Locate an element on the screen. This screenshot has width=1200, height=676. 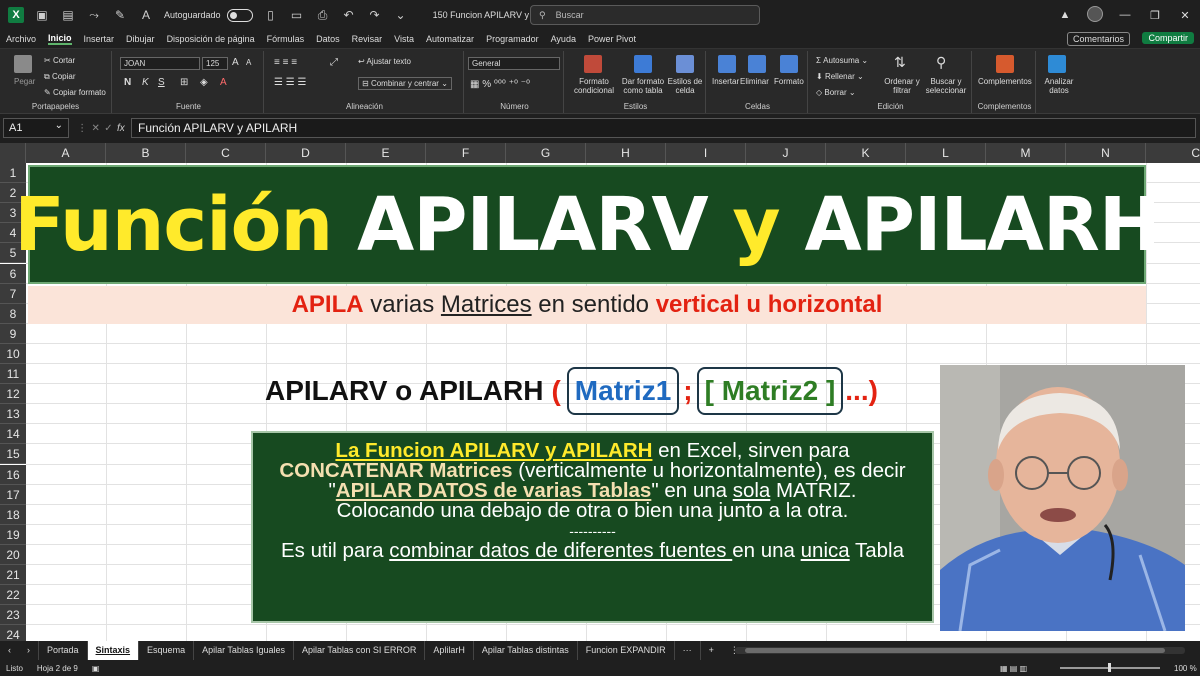
sheet-tab-apilar-iguales: Apilar Tablas Iguales is located at coordinates (244, 650).